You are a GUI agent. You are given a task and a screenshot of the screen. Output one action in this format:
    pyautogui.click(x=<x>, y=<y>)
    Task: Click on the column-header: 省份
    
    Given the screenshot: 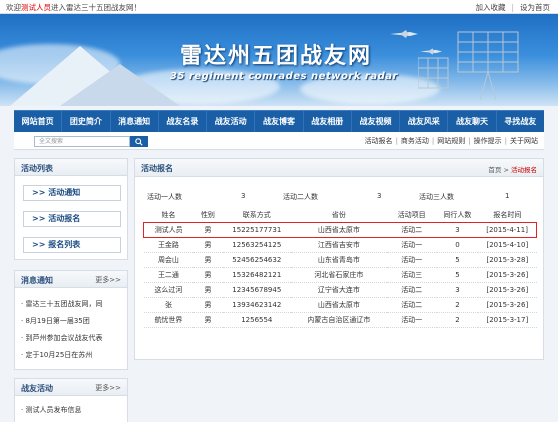 What is the action you would take?
    pyautogui.click(x=338, y=214)
    